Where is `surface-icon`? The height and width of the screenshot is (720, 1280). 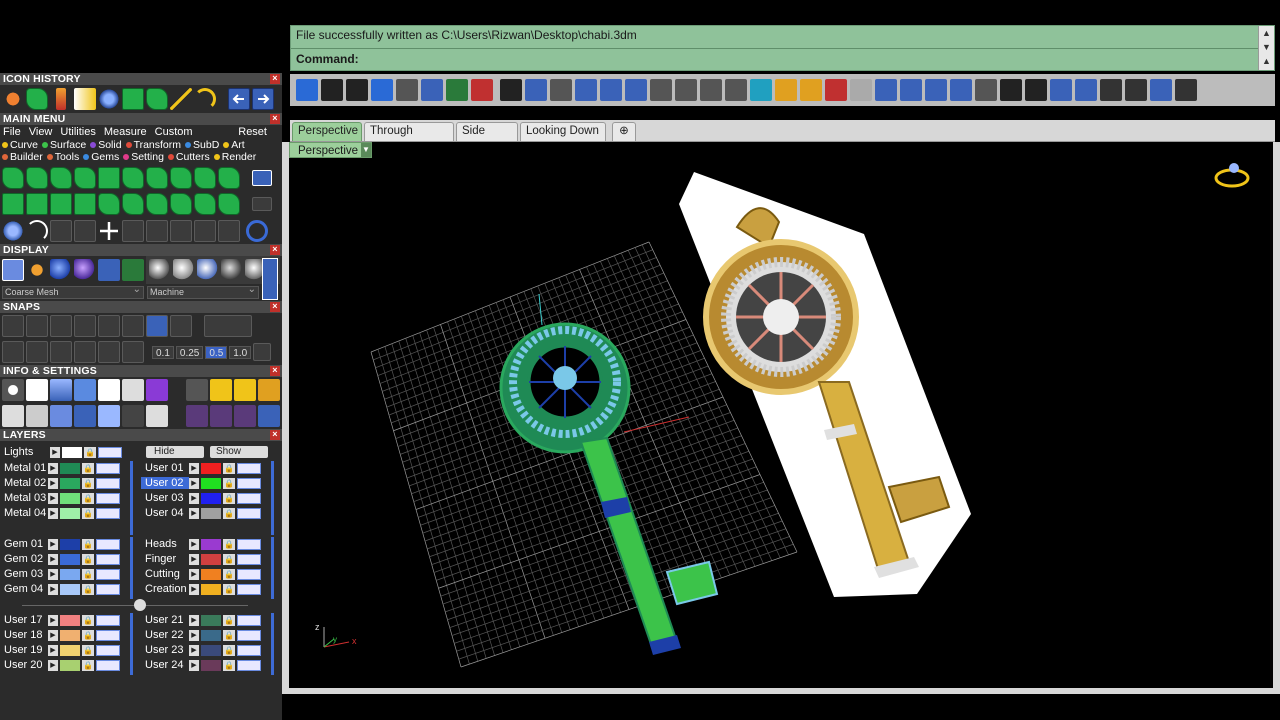
surface-icon is located at coordinates (37, 99).